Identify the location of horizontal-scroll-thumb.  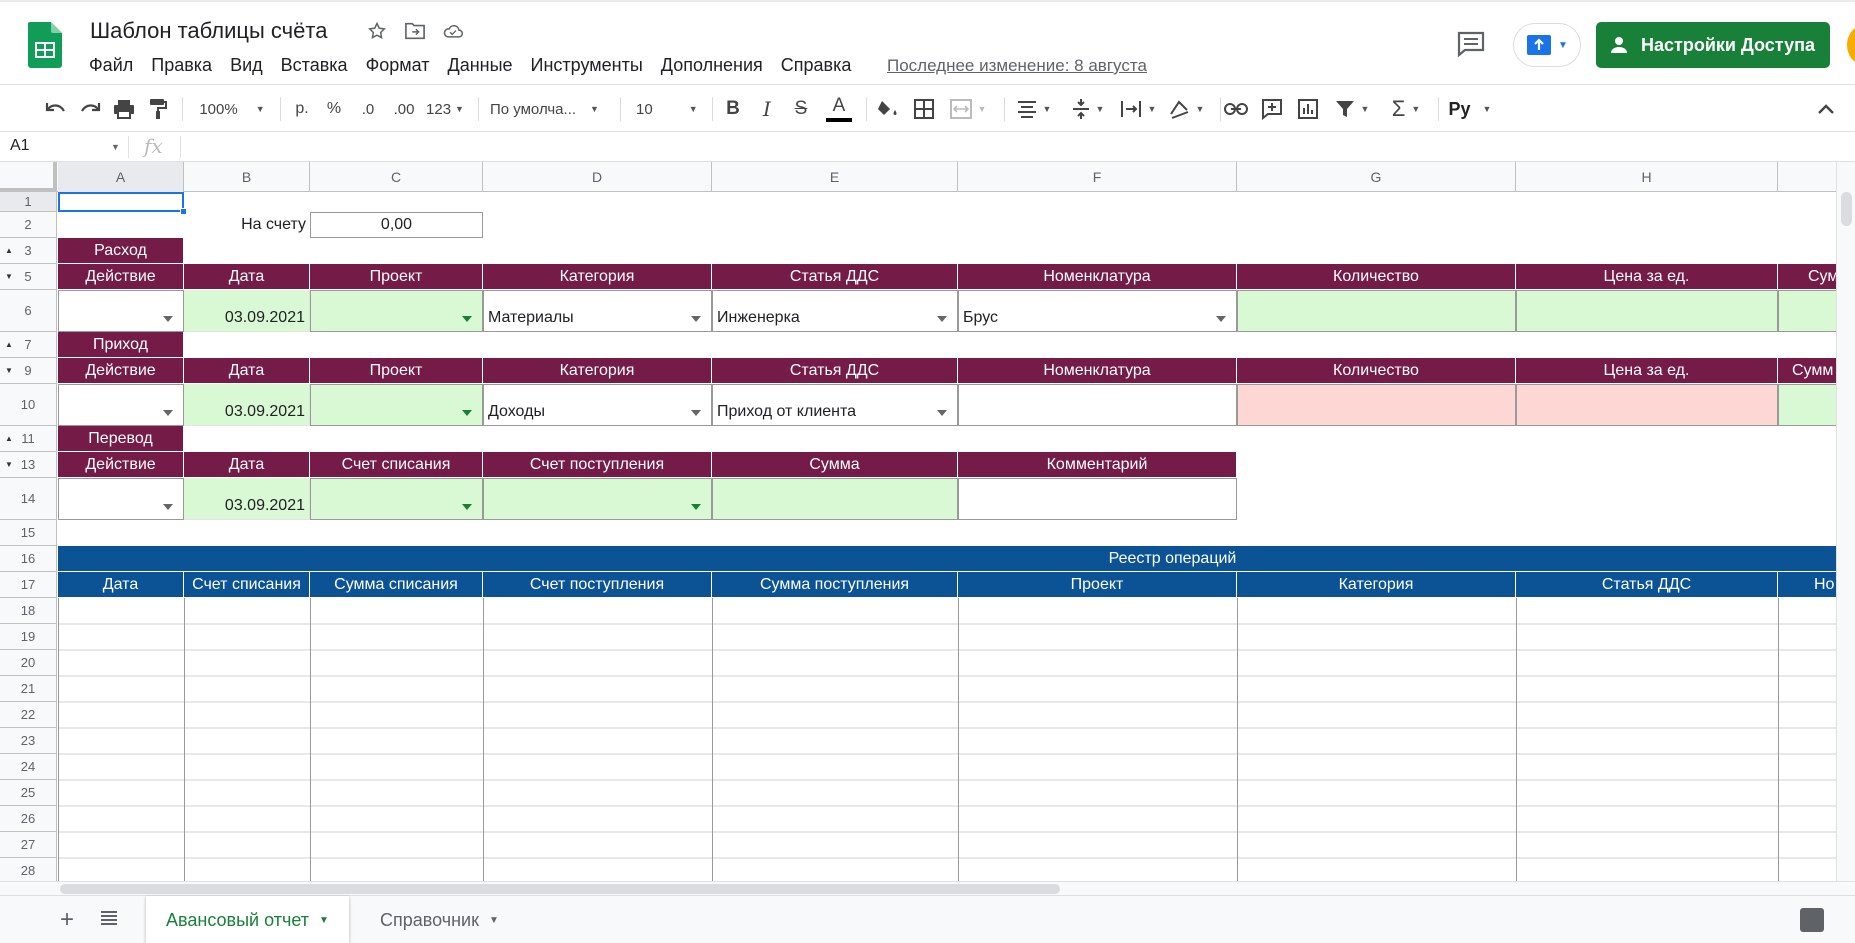
(560, 889).